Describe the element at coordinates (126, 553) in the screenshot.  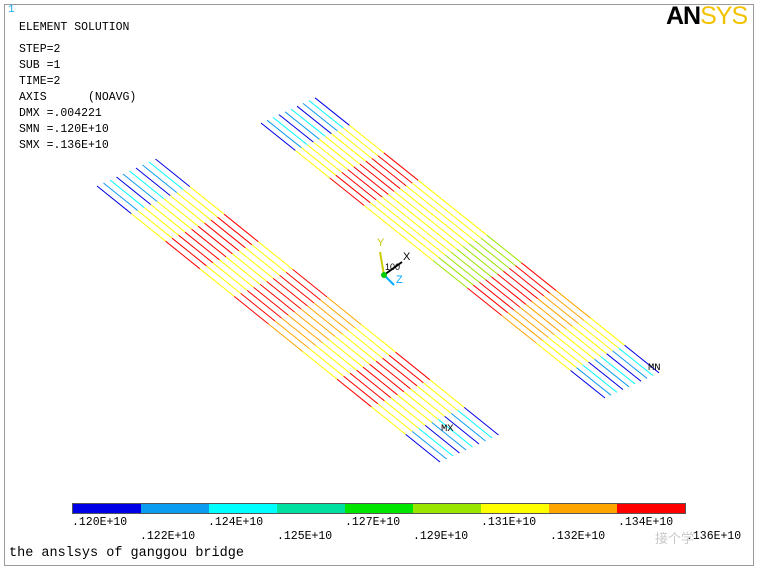
I see `plot-title: the anslsys of ganggou bridge` at that location.